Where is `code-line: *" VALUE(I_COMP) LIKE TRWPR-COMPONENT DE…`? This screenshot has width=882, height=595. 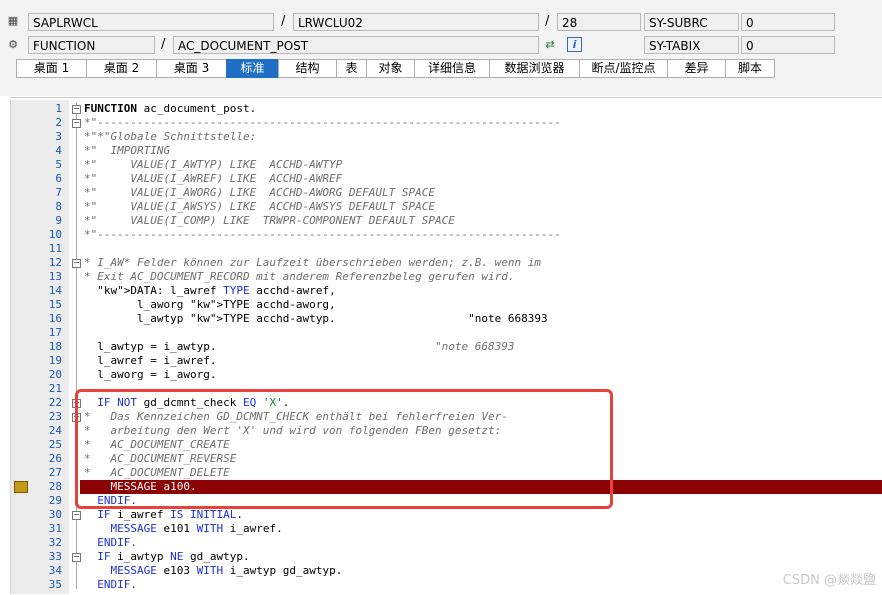
code-line: *" VALUE(I_COMP) LIKE TRWPR-COMPONENT DE… is located at coordinates (269, 220).